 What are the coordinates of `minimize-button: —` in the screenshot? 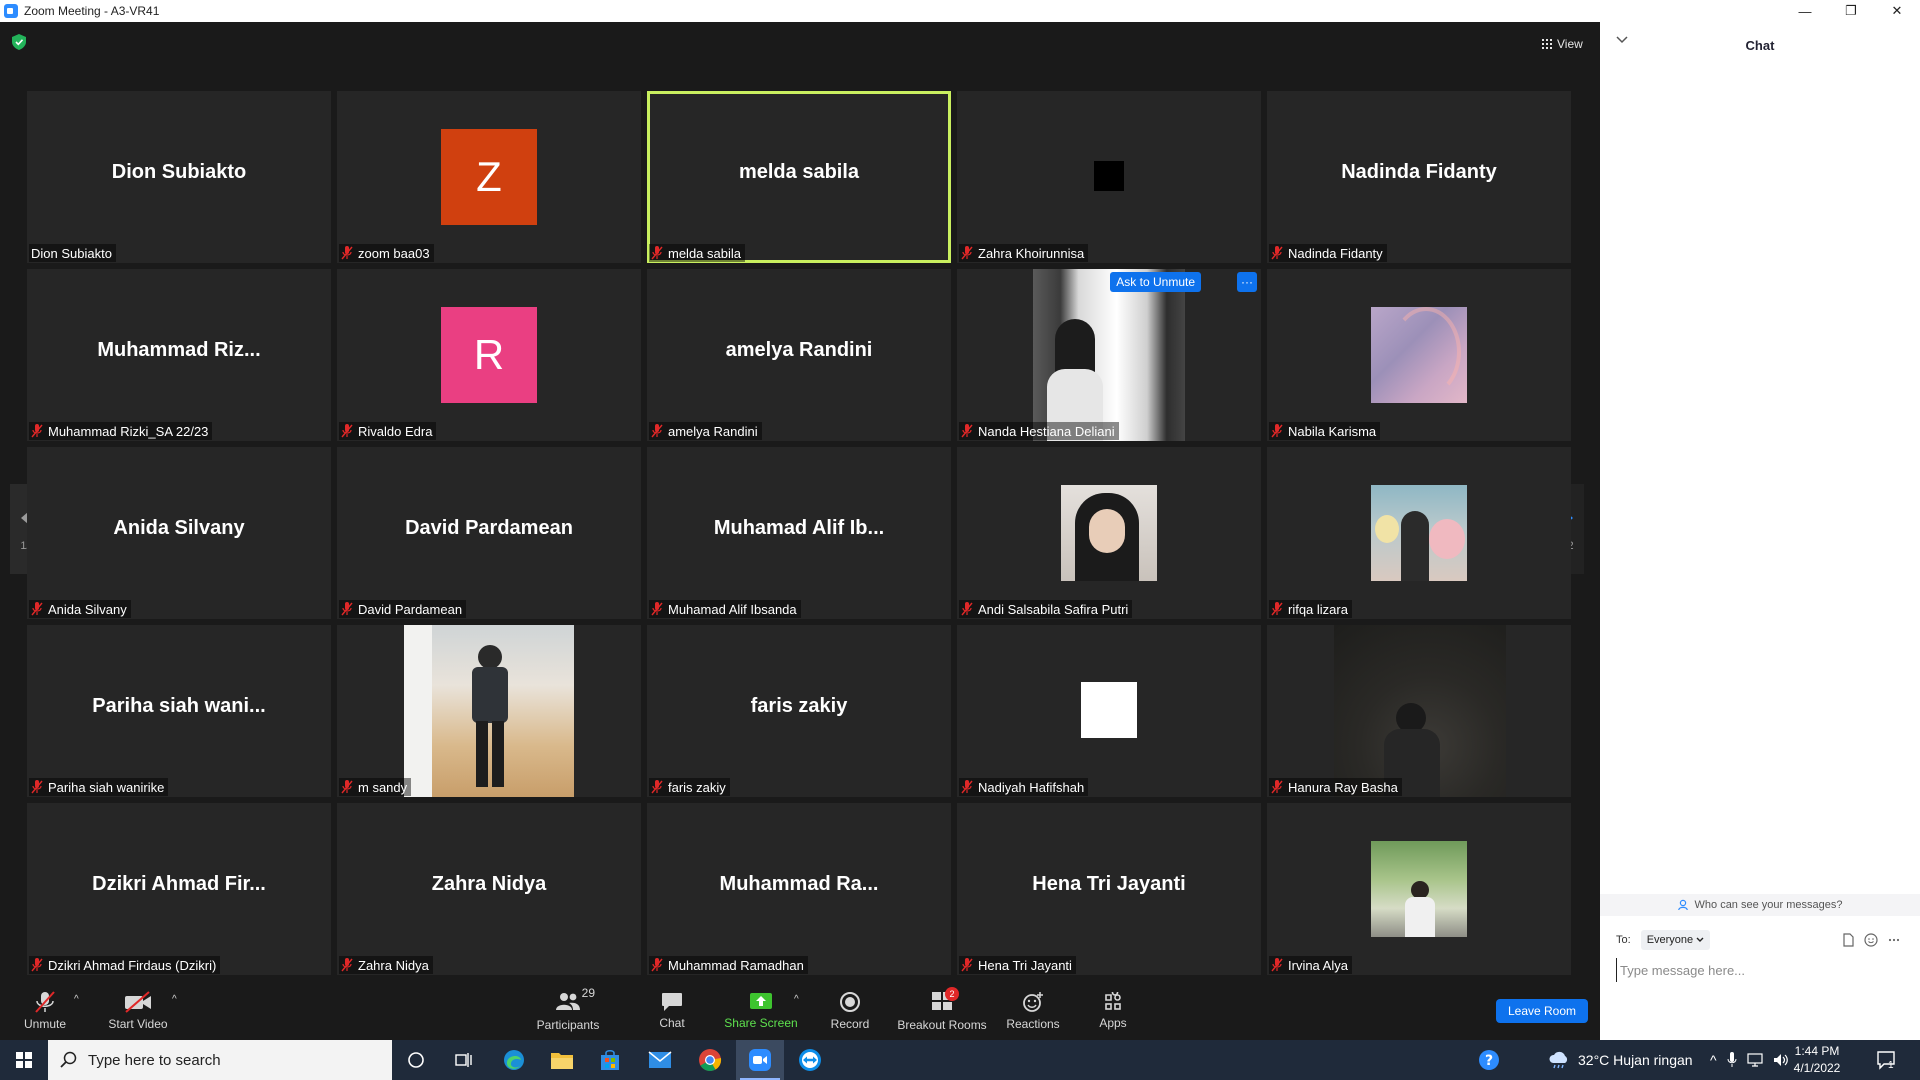 It's located at (1805, 11).